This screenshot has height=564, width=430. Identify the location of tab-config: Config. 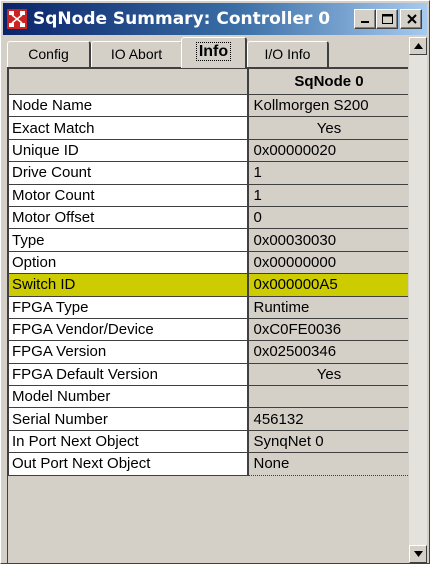
(49, 54).